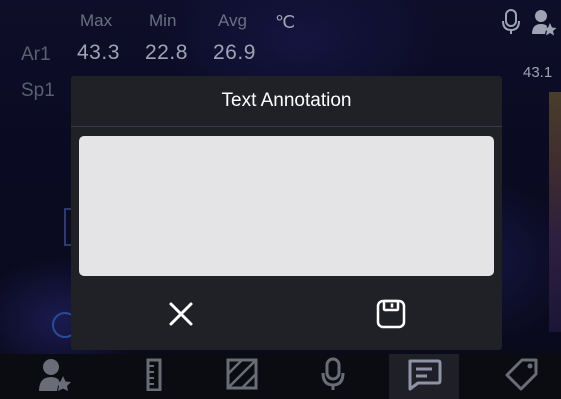 The image size is (561, 399). What do you see at coordinates (286, 100) in the screenshot?
I see `dialog-title: Text Annotation` at bounding box center [286, 100].